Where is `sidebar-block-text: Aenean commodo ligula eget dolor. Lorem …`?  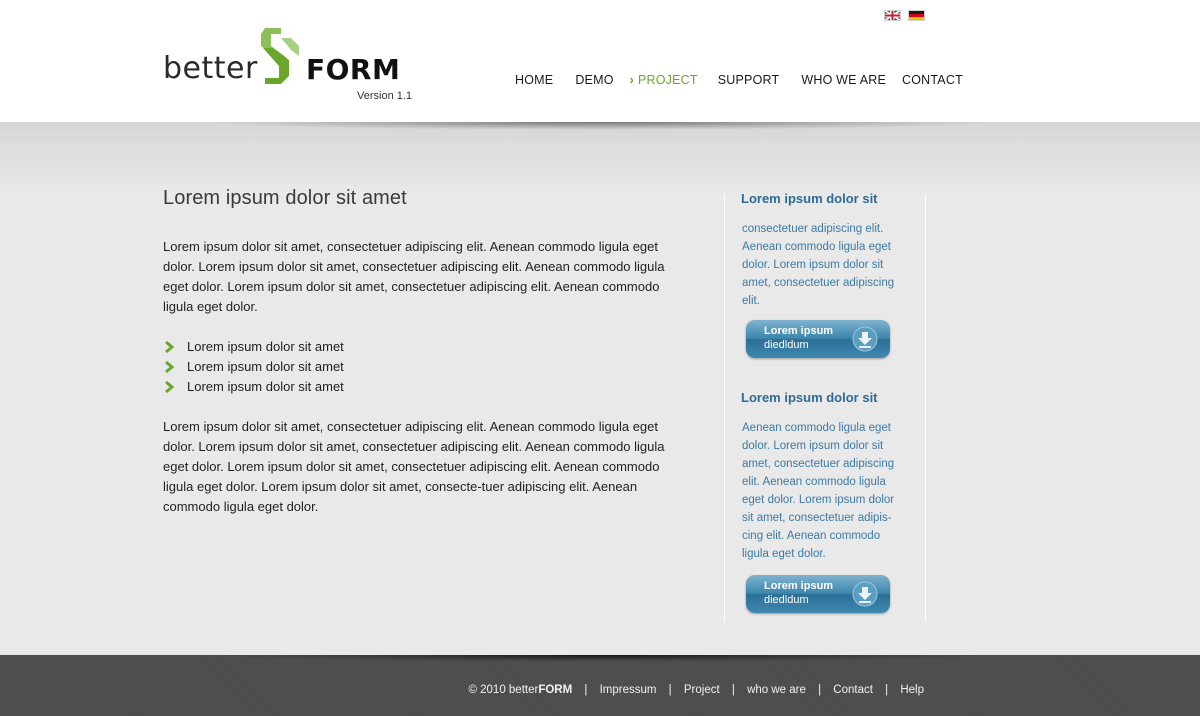
sidebar-block-text: Aenean commodo ligula eget dolor. Lorem … is located at coordinates (818, 491).